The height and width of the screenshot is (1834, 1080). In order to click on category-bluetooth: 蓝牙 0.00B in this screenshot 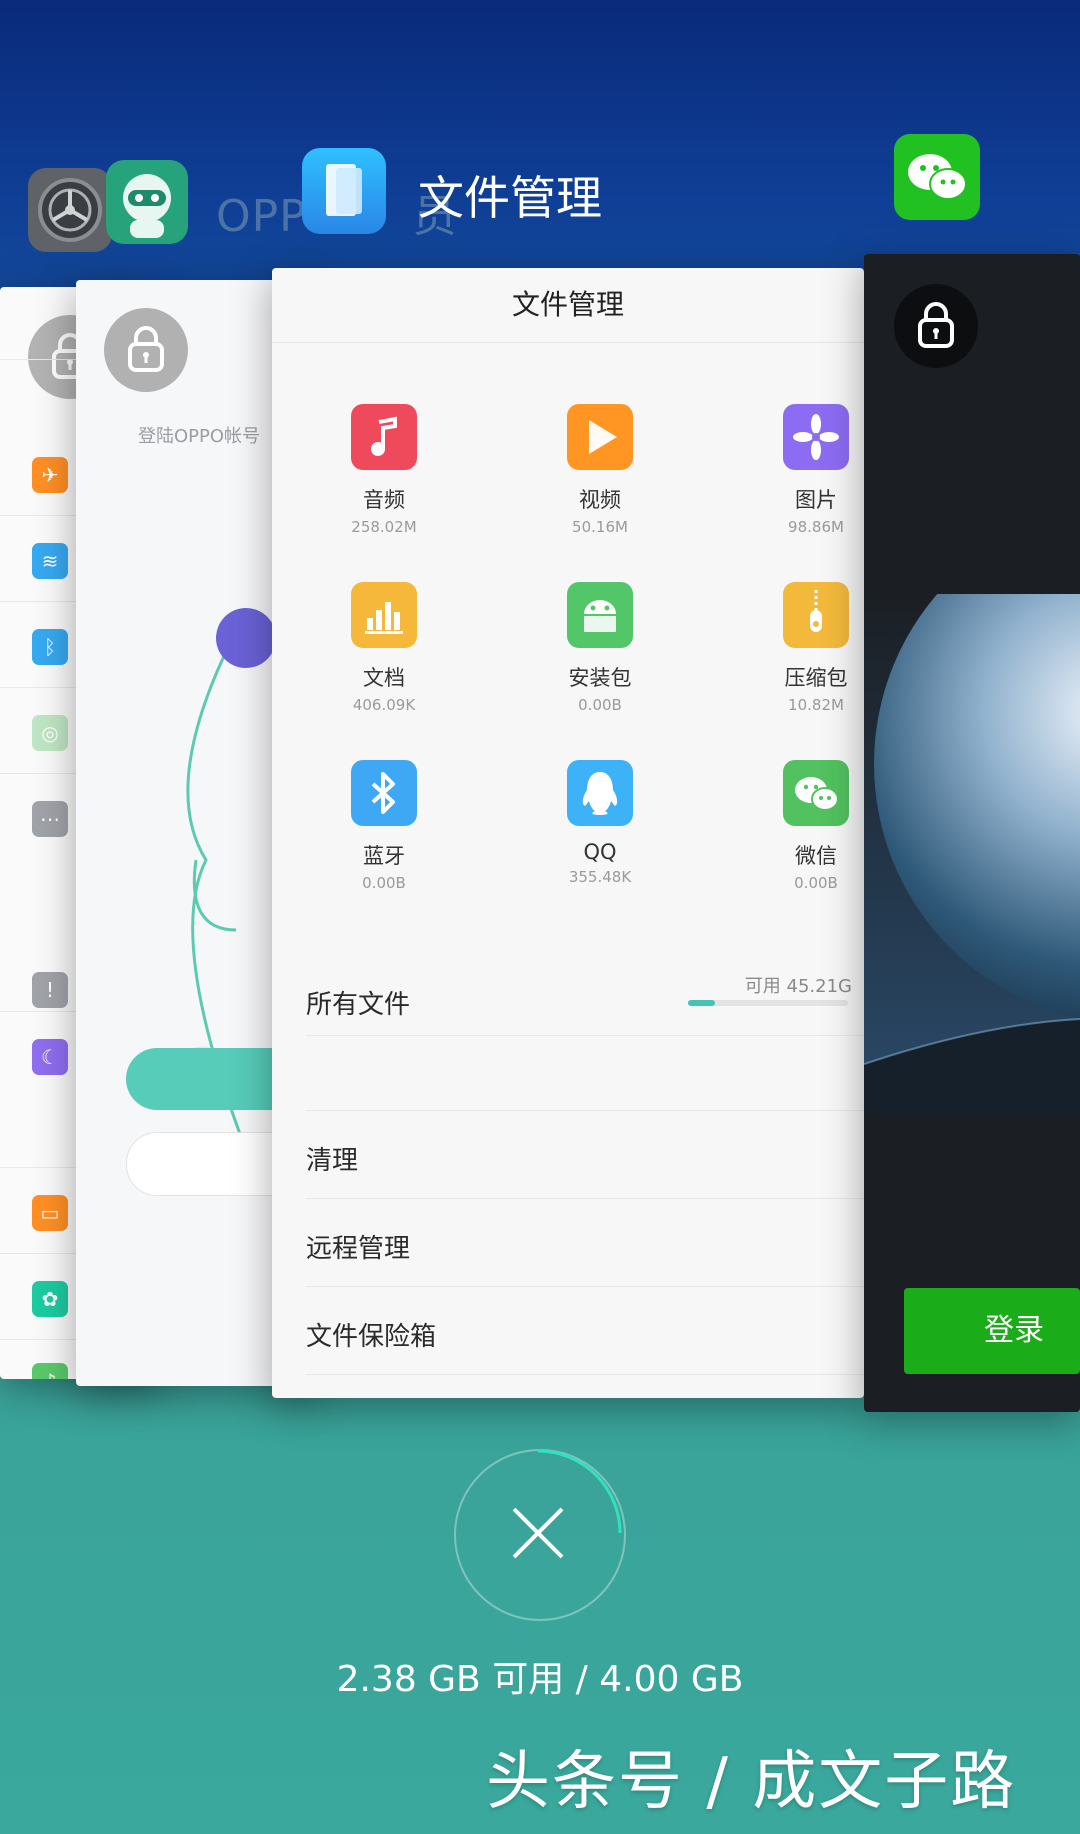, I will do `click(384, 826)`.